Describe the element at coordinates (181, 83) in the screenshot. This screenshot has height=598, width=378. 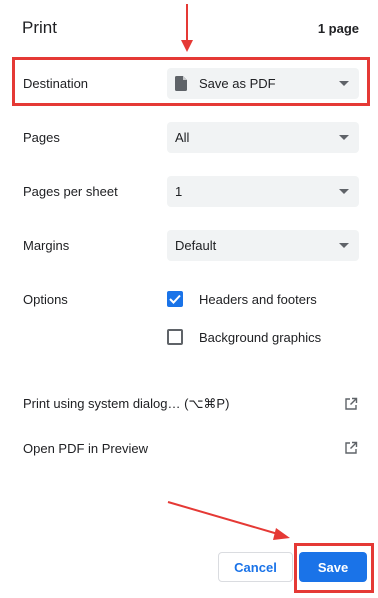
I see `document-icon` at that location.